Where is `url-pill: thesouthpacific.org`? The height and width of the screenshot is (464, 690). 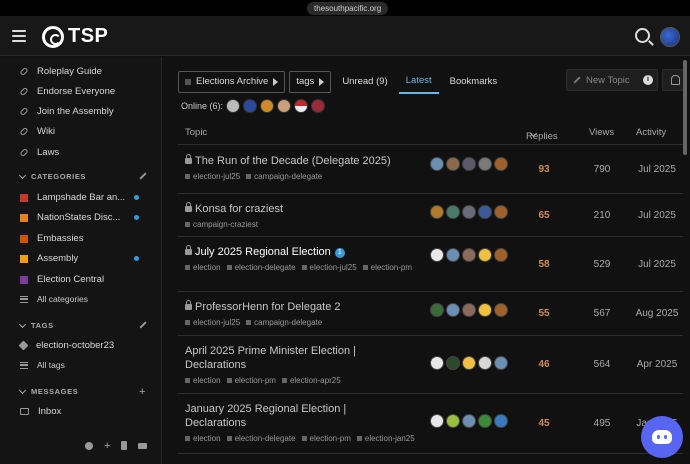 url-pill: thesouthpacific.org is located at coordinates (348, 8).